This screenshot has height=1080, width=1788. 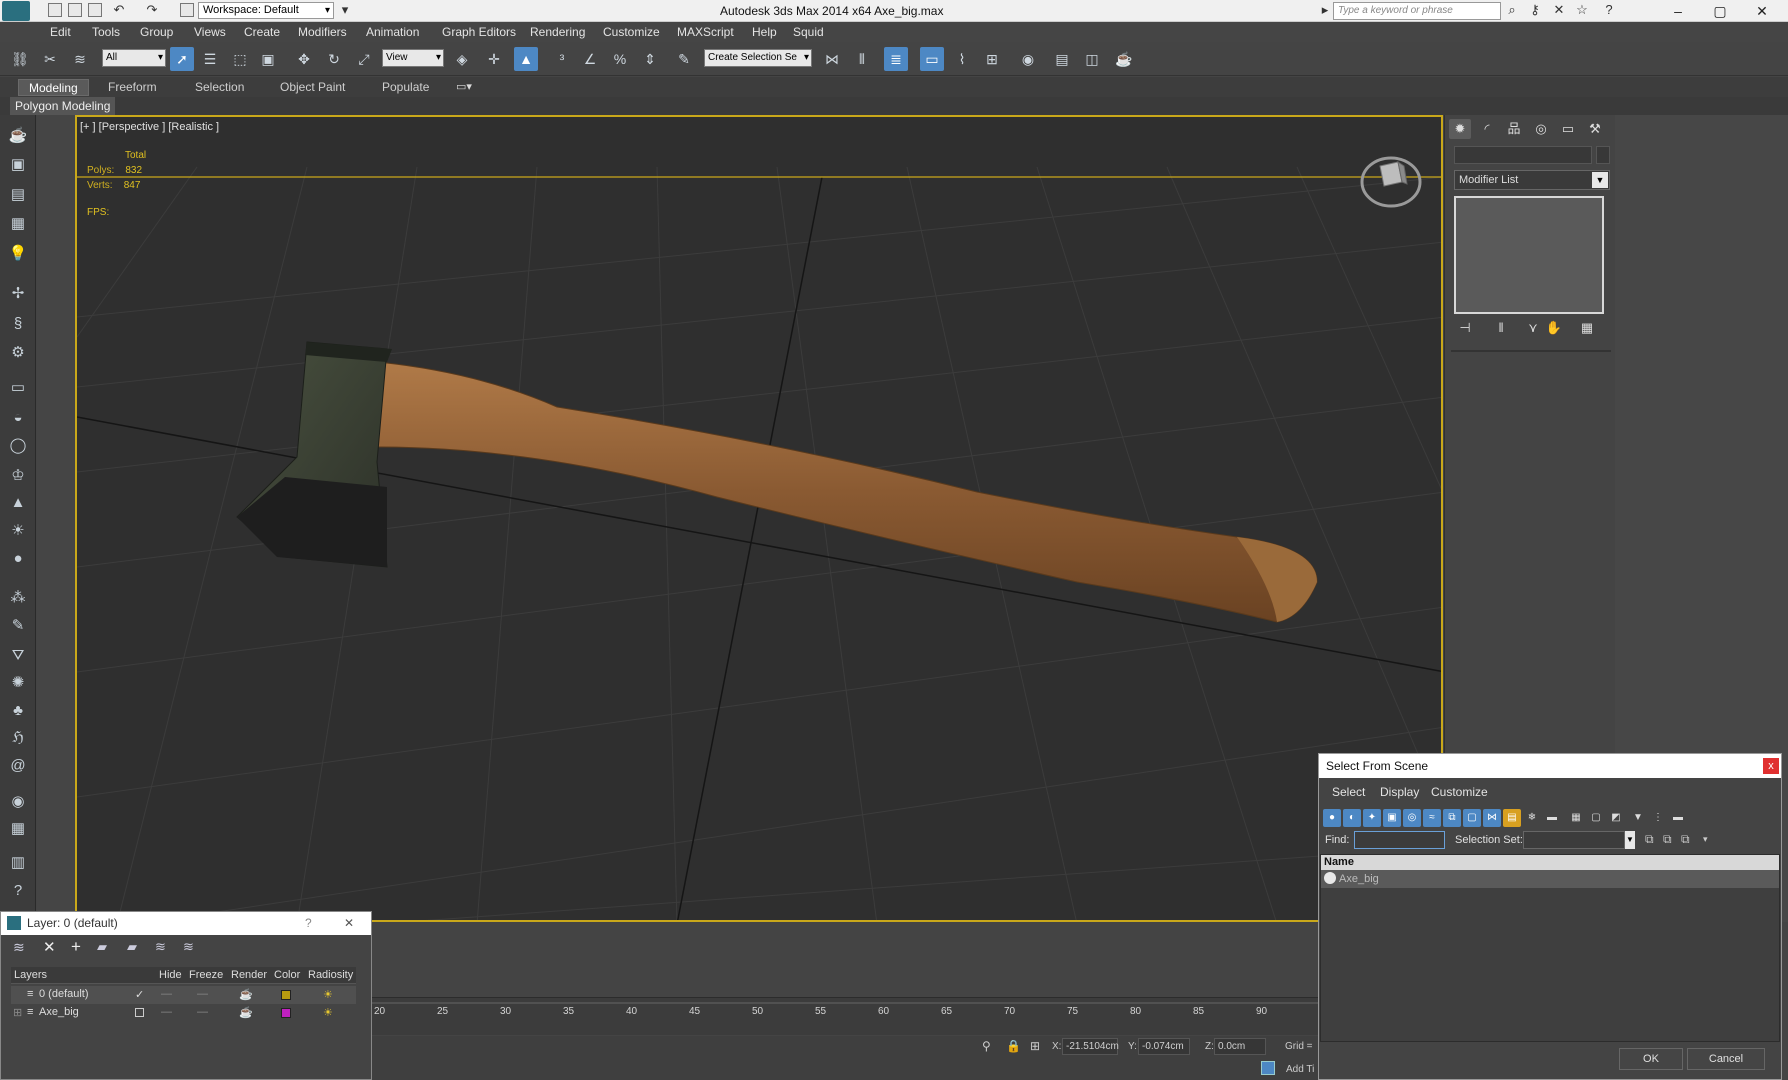 I want to click on add-selection-set-icon: ⧉, so click(x=1667, y=839).